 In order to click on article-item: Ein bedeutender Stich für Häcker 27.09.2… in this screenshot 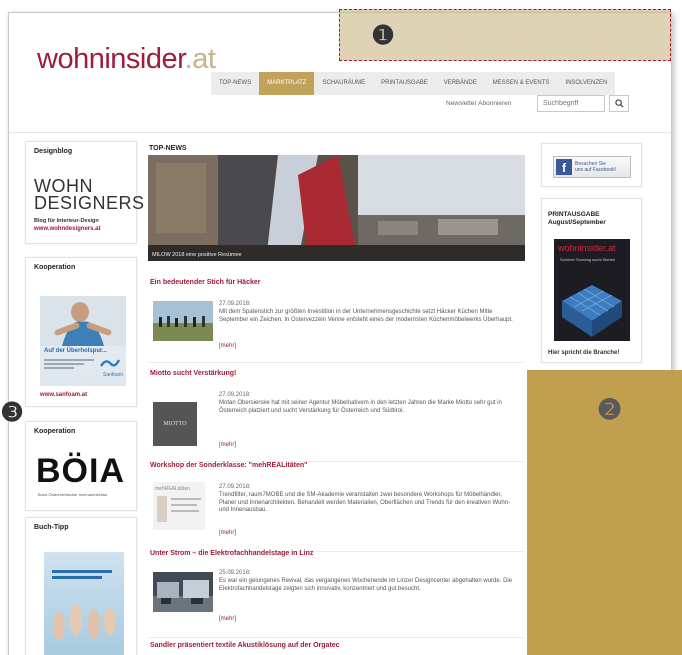, I will do `click(336, 321)`.